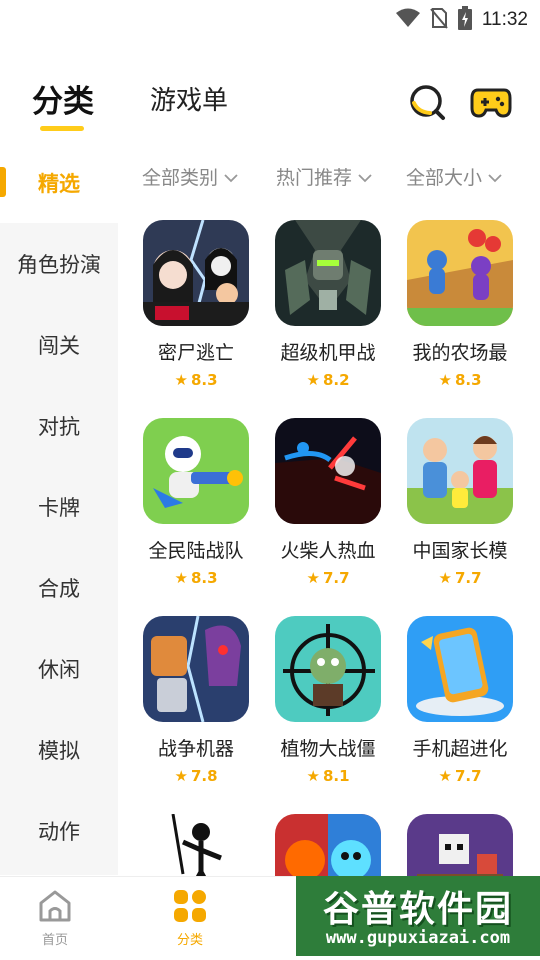 The height and width of the screenshot is (960, 540). I want to click on game-name: 全民陆战队, so click(196, 551).